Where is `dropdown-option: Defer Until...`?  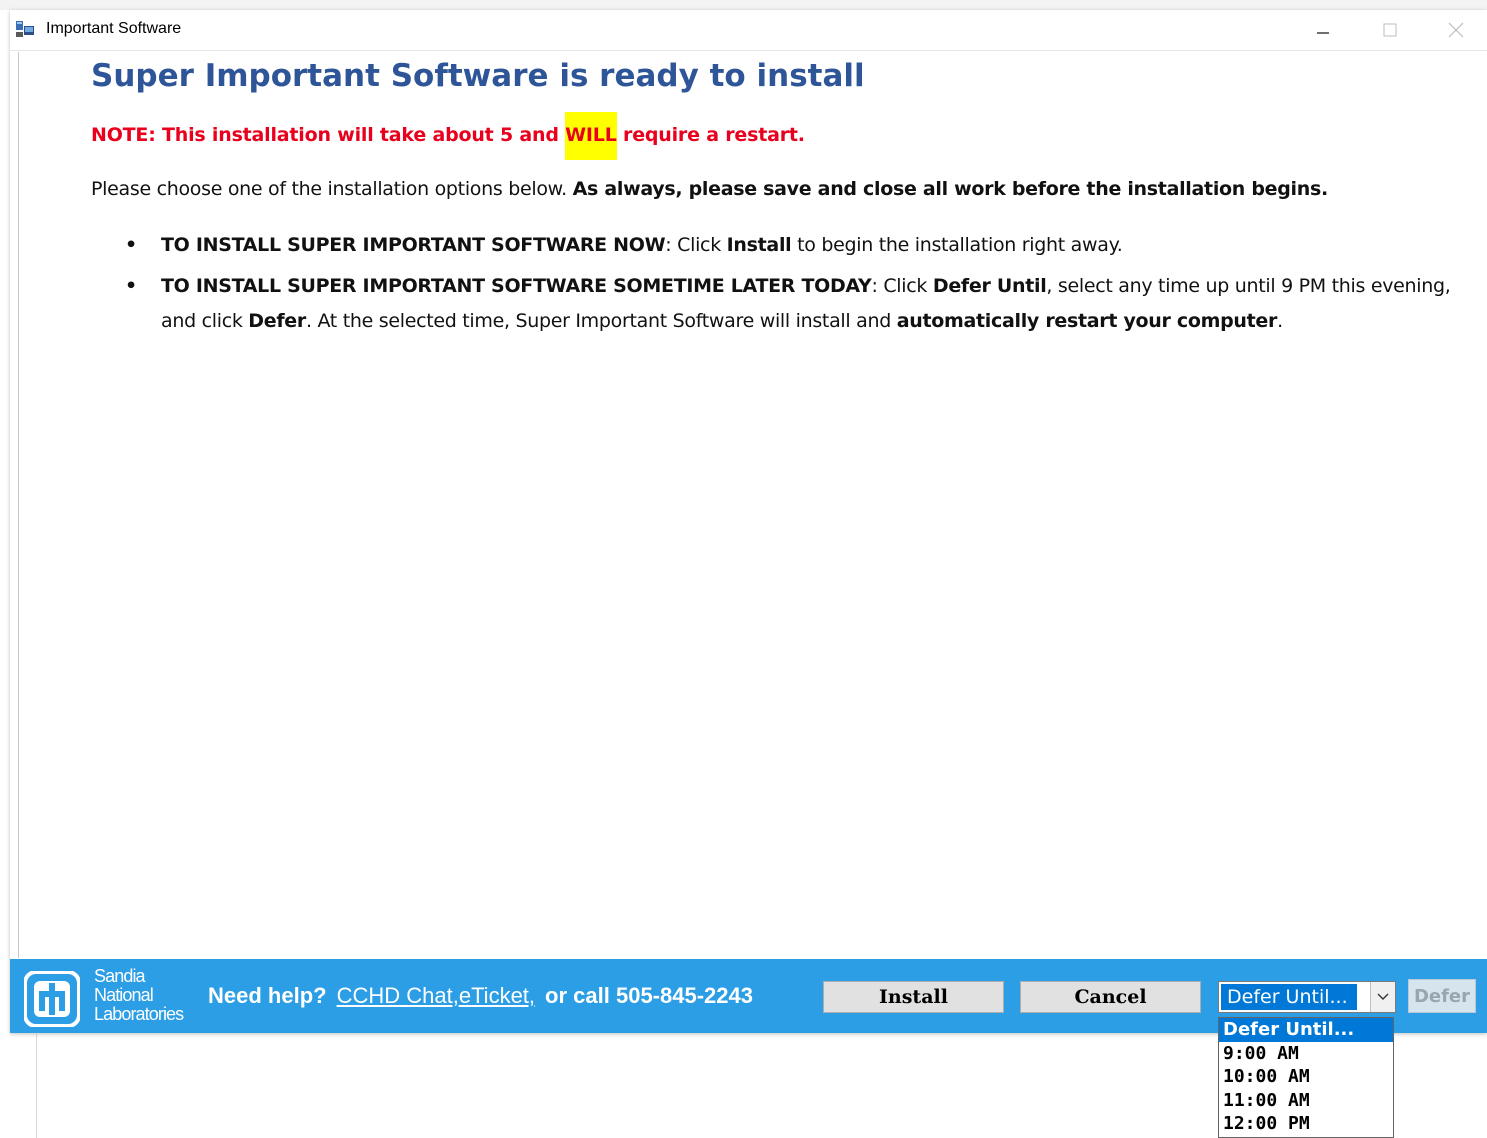 dropdown-option: Defer Until... is located at coordinates (1306, 1030).